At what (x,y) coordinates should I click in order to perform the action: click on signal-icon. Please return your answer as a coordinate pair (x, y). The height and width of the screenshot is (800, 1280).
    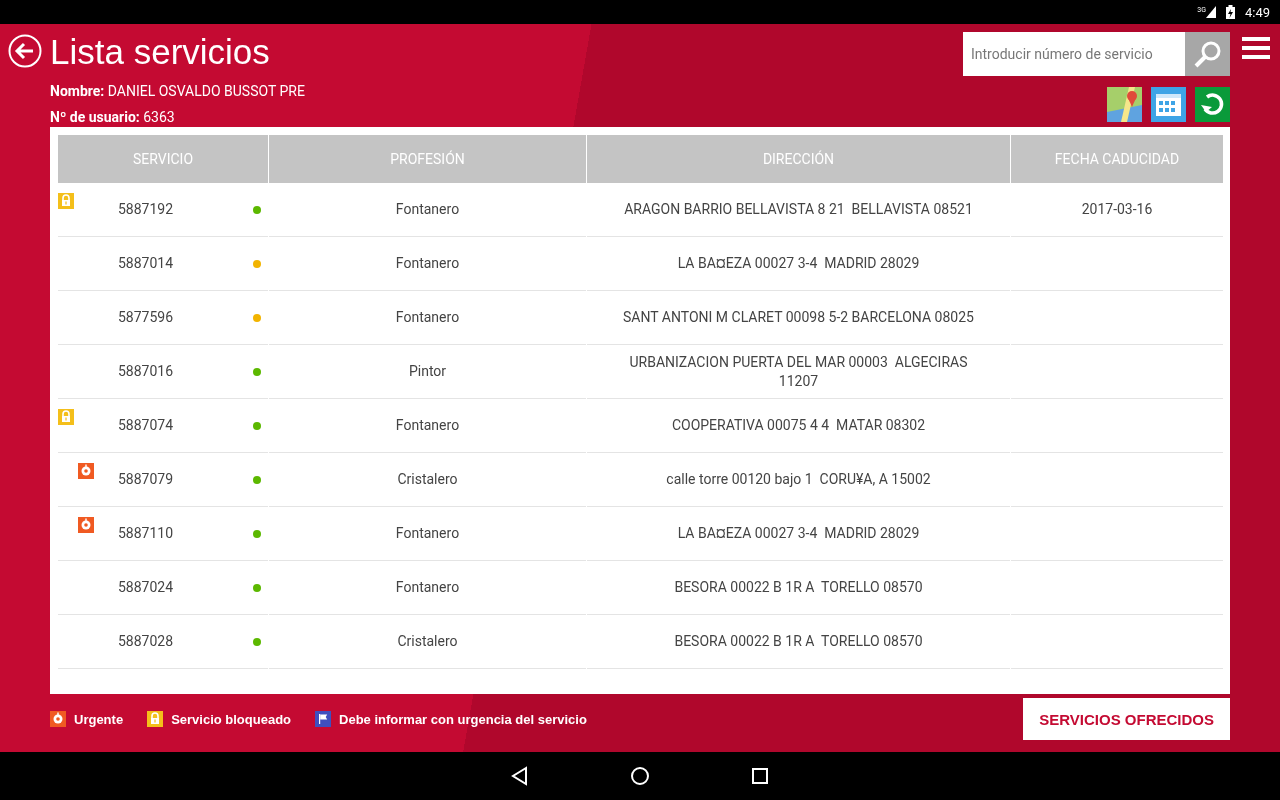
    Looking at the image, I should click on (1210, 12).